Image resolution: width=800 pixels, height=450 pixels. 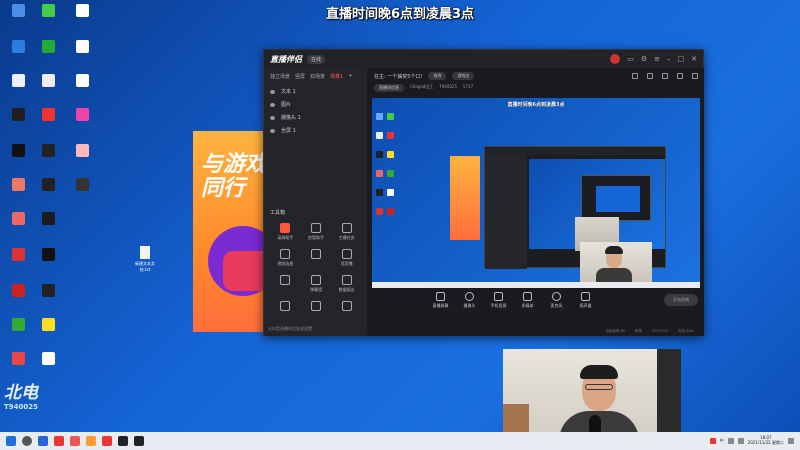 I want to click on notification-icon, so click(x=791, y=441).